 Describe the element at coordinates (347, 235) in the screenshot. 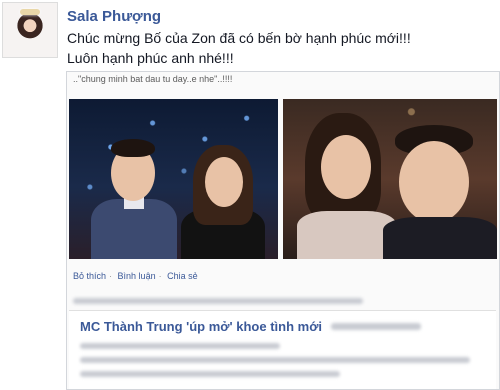

I see `woman-sweater` at that location.